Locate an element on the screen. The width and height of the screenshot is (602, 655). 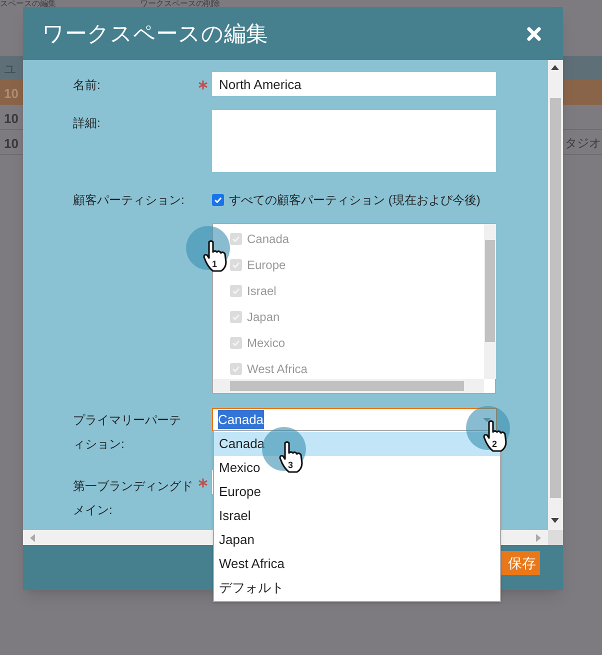
checkbox-label: West Africa is located at coordinates (277, 369).